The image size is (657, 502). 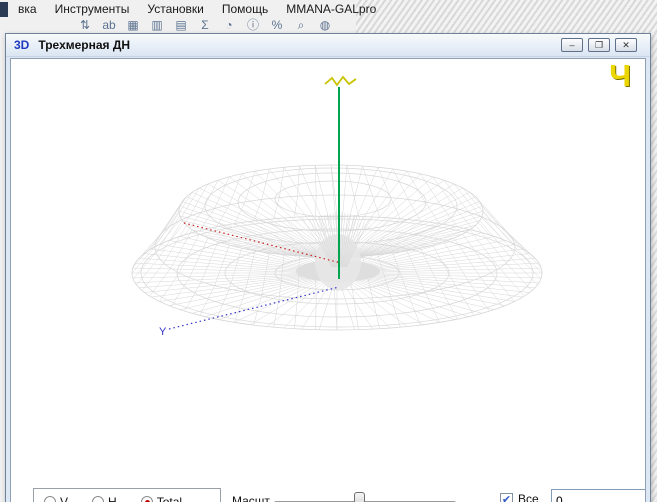 What do you see at coordinates (572, 45) in the screenshot?
I see `minimize-button: –` at bounding box center [572, 45].